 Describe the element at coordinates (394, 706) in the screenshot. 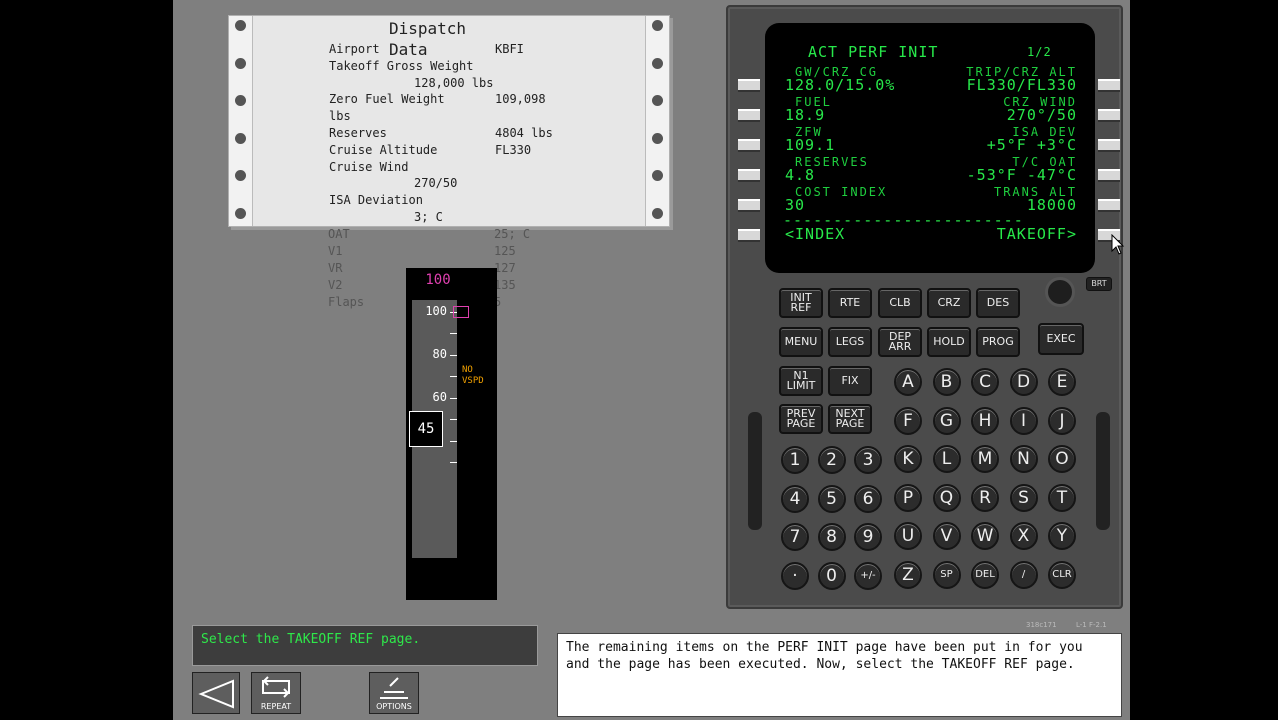

I see `options-label: OPTIONS` at that location.